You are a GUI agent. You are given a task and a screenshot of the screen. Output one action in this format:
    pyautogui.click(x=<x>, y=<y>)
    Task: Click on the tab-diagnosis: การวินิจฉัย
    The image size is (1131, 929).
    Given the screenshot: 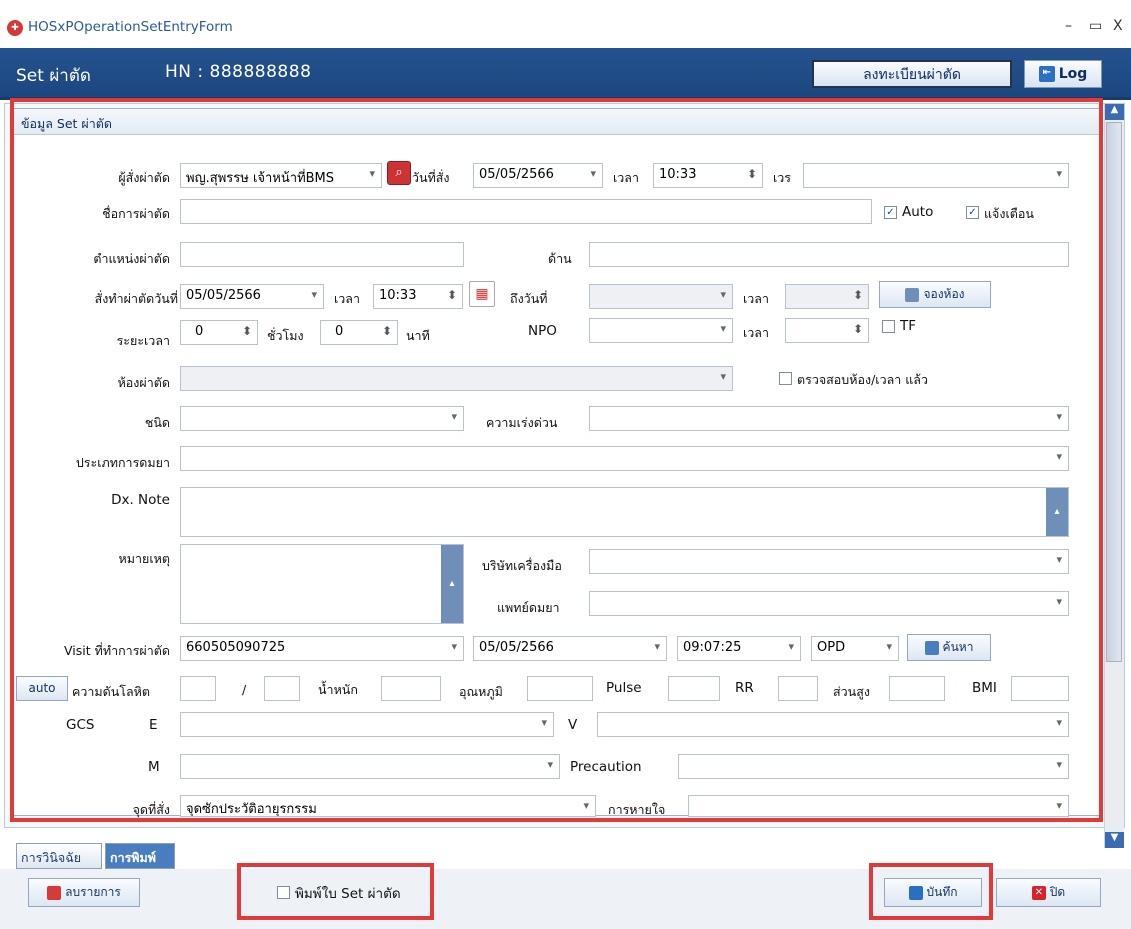 What is the action you would take?
    pyautogui.click(x=59, y=856)
    